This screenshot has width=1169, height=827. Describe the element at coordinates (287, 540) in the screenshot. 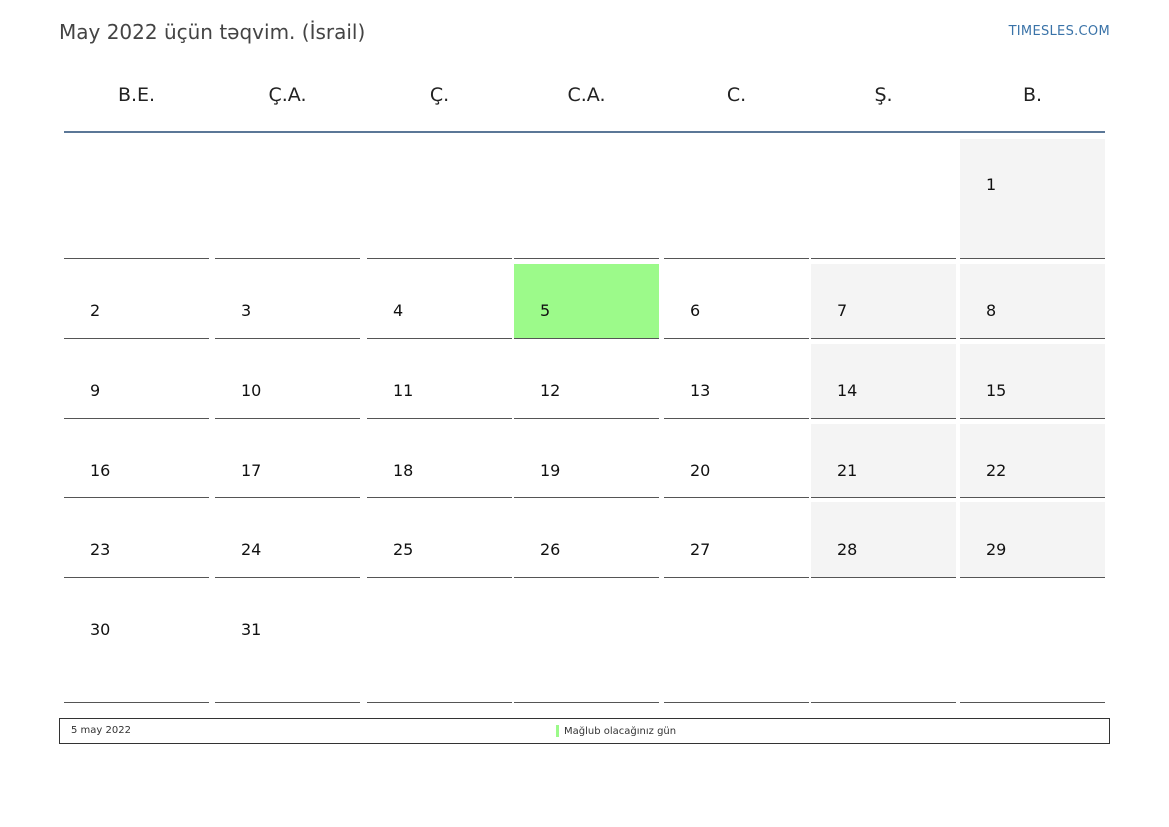

I see `day-cell-24: 24` at that location.